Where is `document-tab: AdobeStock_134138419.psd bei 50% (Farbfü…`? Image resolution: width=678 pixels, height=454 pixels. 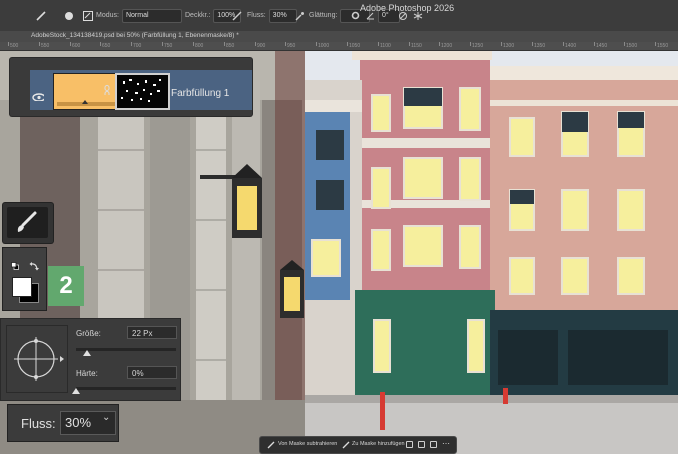
document-tab: AdobeStock_134138419.psd bei 50% (Farbfü… is located at coordinates (135, 35).